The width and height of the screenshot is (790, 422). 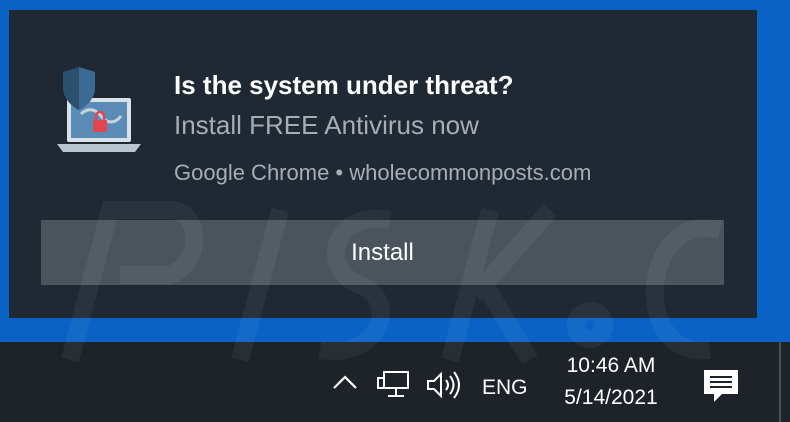 What do you see at coordinates (444, 385) in the screenshot?
I see `volume-icon` at bounding box center [444, 385].